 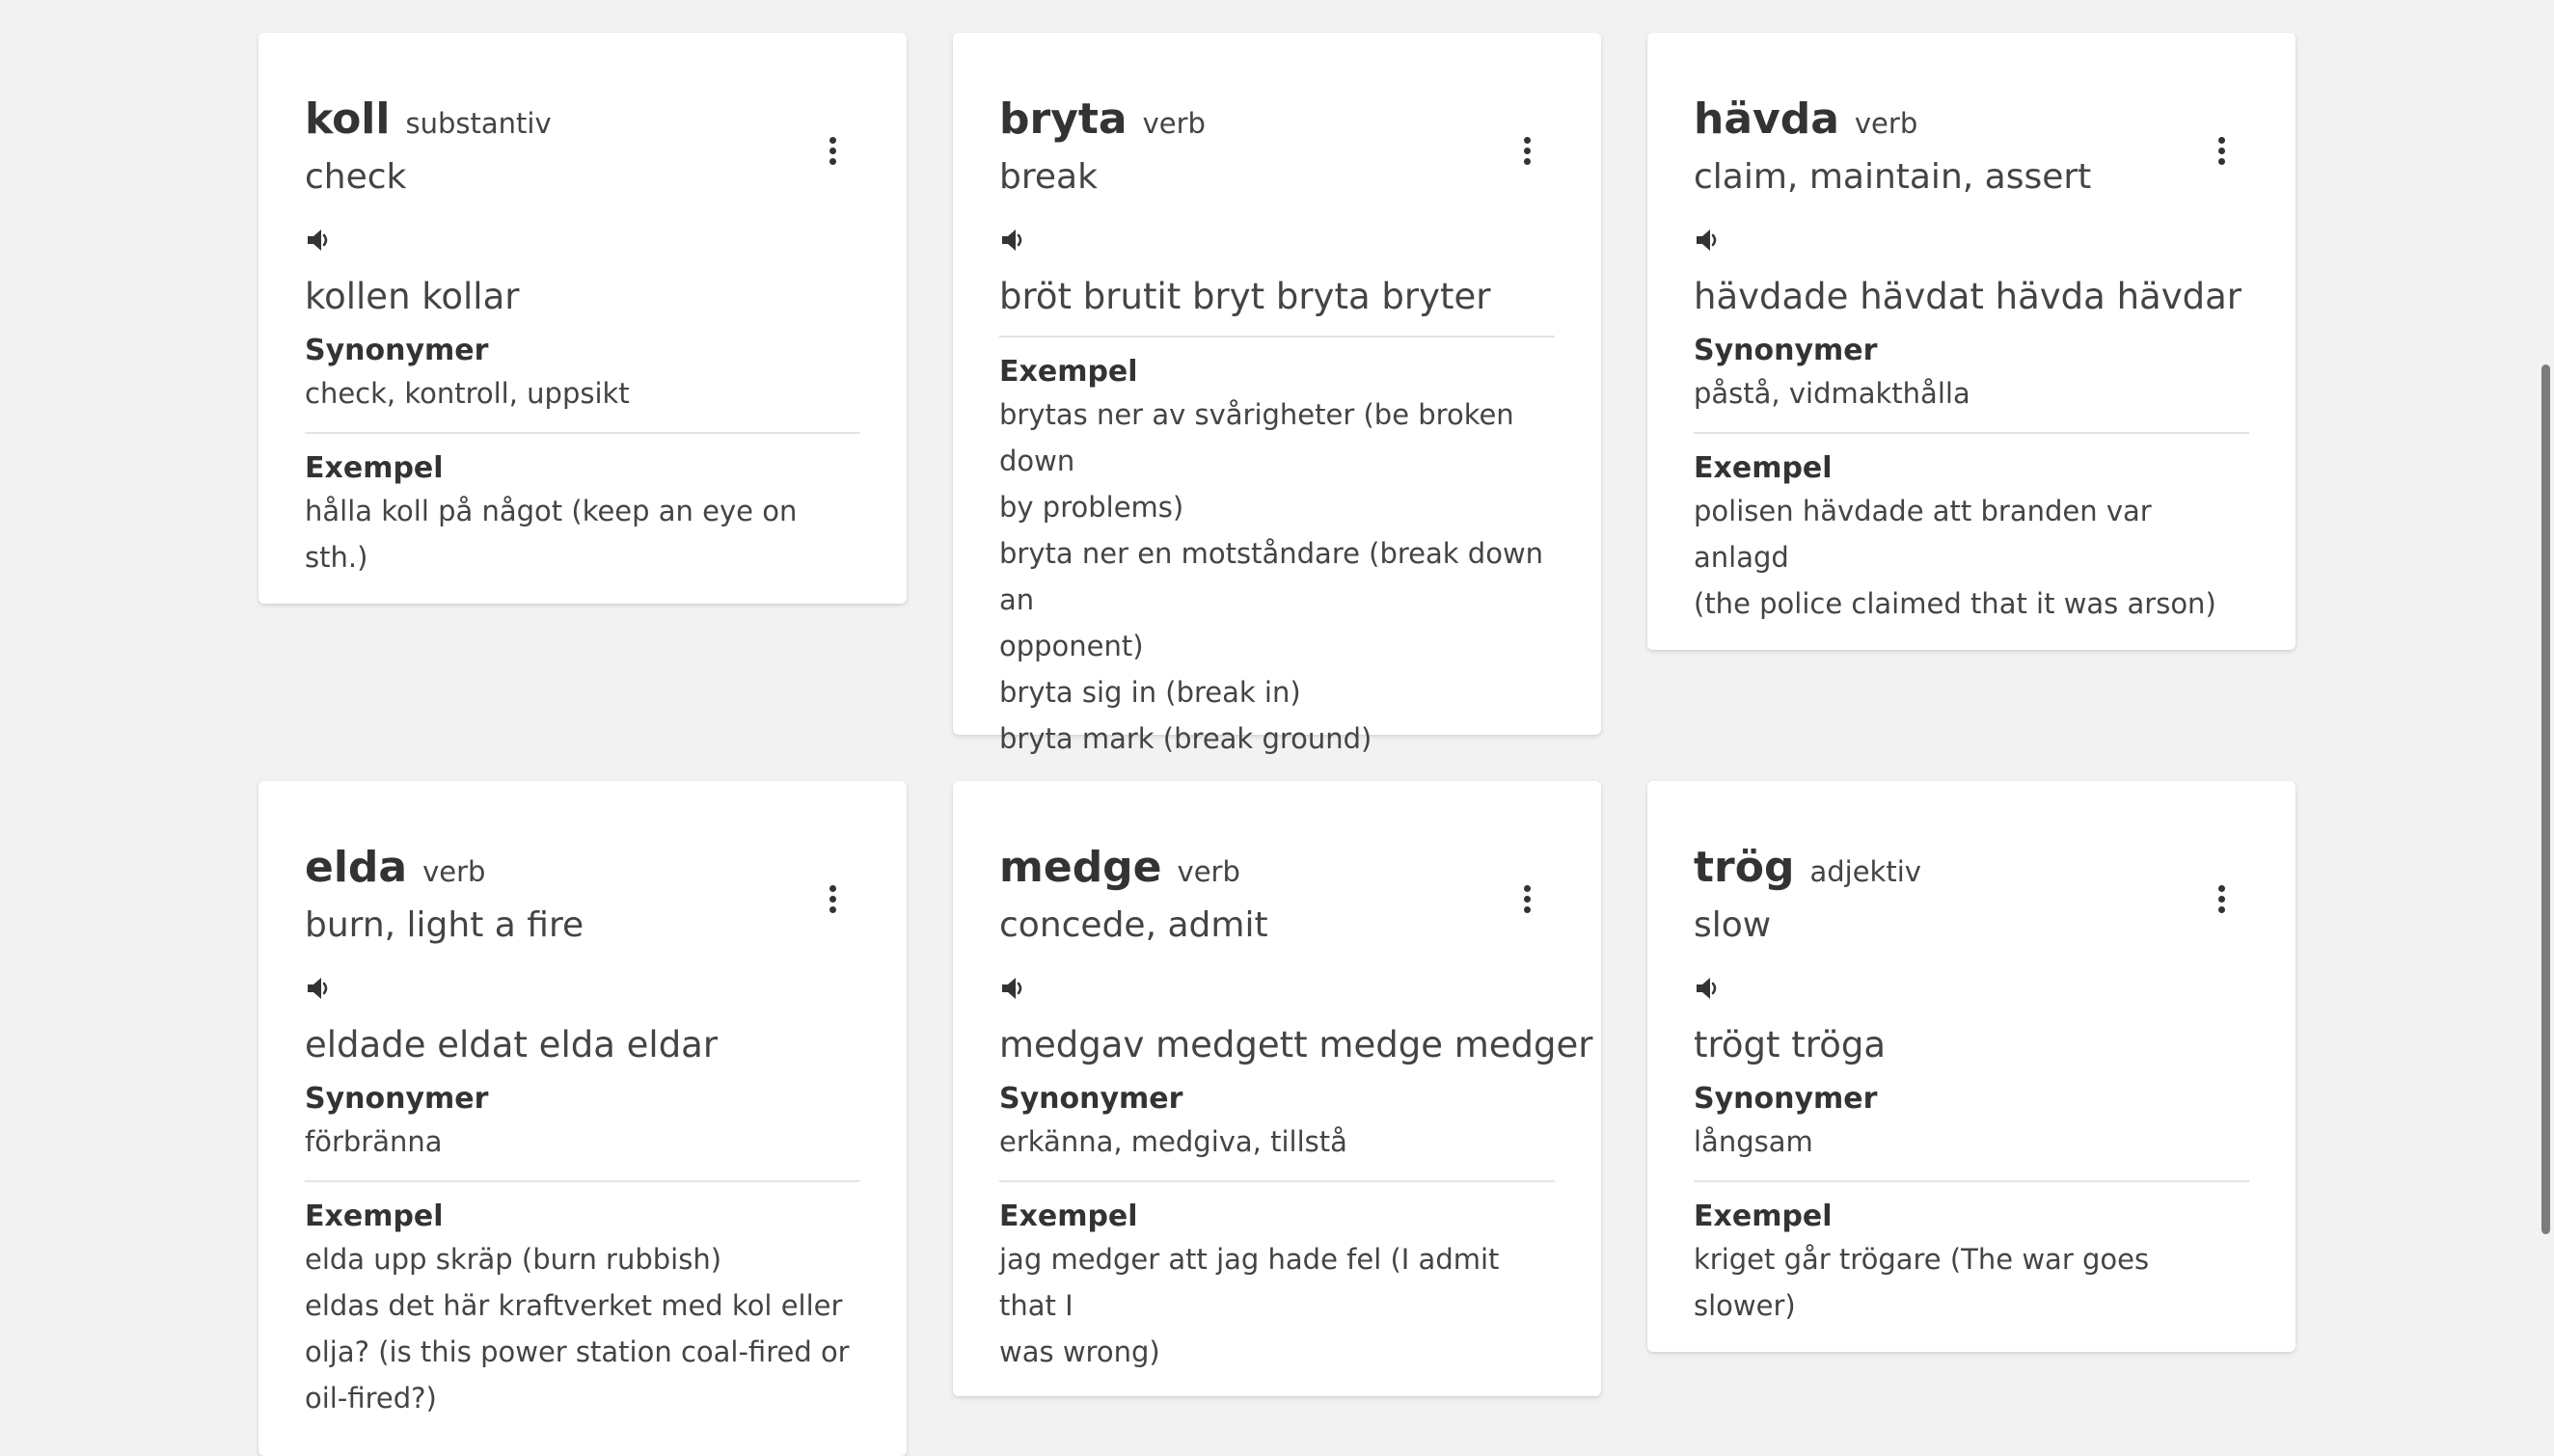 What do you see at coordinates (1865, 871) in the screenshot?
I see `part-of-speech: adjektiv` at bounding box center [1865, 871].